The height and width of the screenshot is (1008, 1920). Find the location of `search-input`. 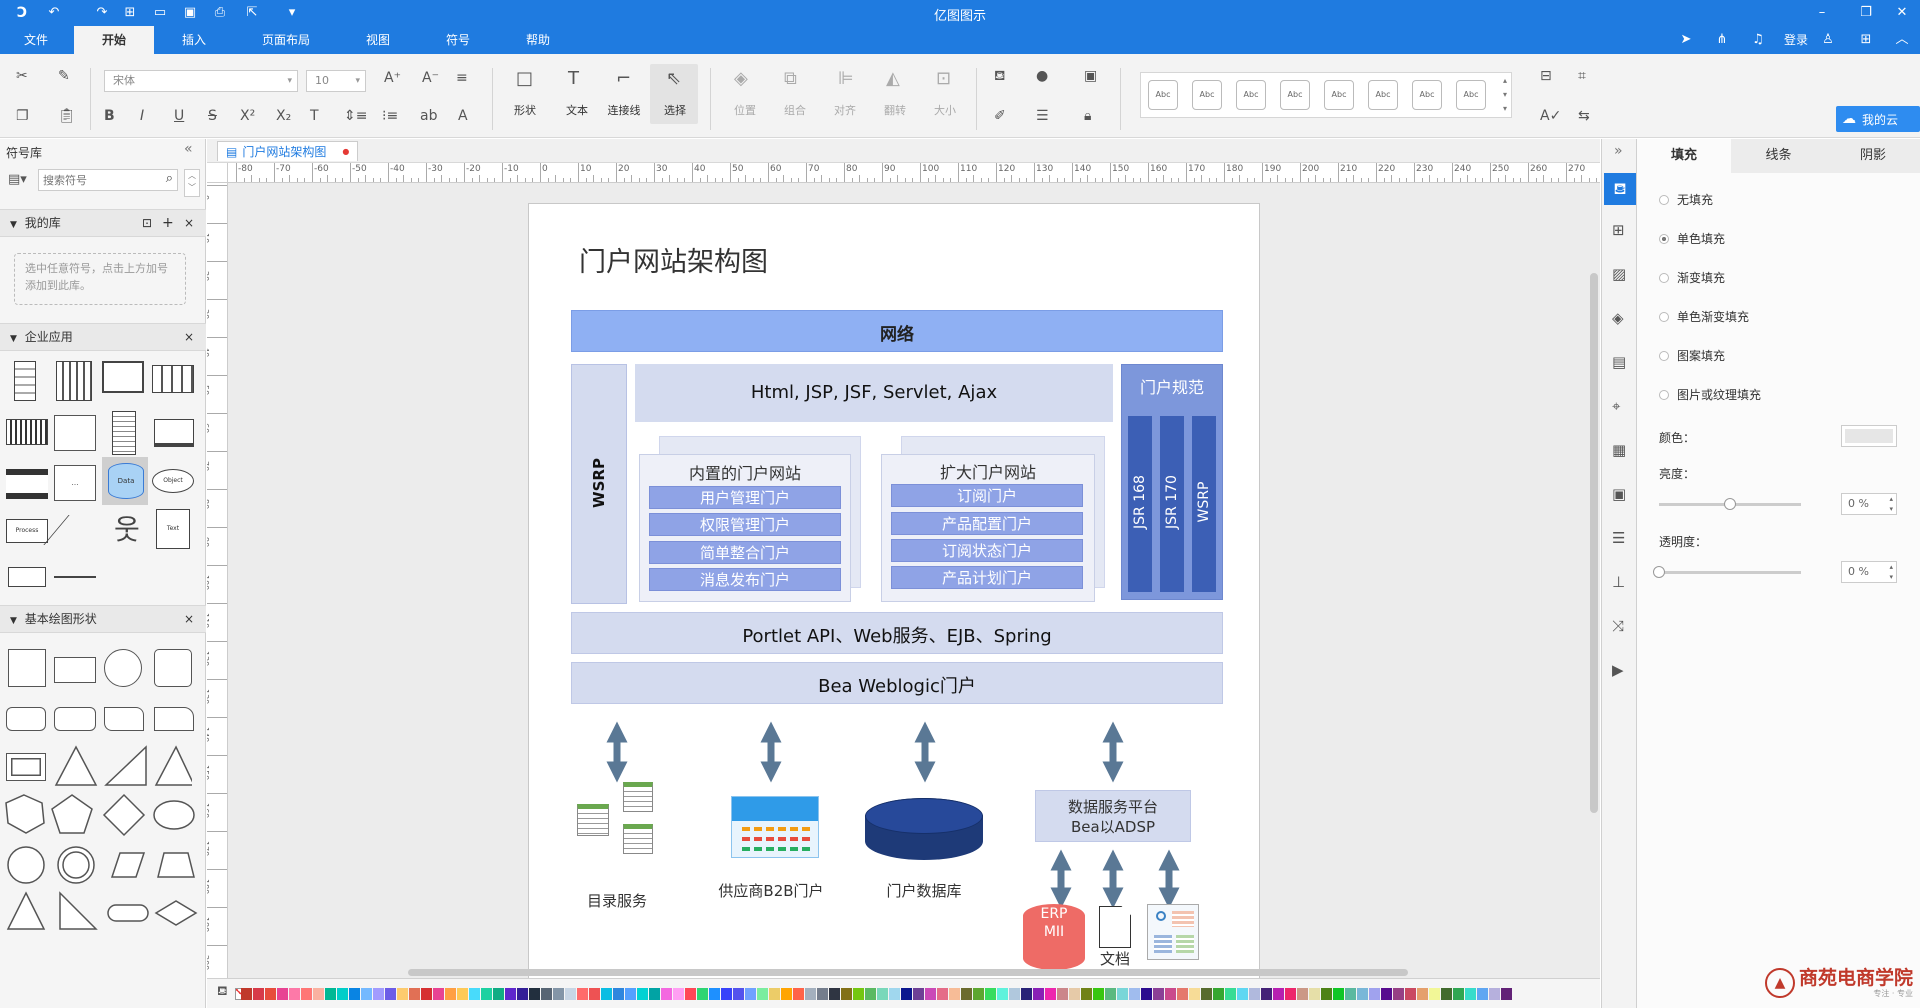

search-input is located at coordinates (93, 180).